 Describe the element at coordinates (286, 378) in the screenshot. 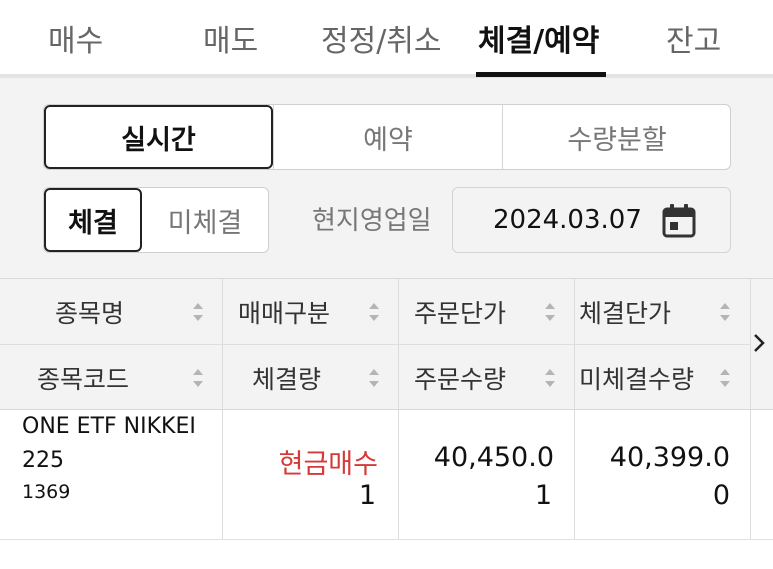

I see `header-exec-qty: 체결량` at that location.